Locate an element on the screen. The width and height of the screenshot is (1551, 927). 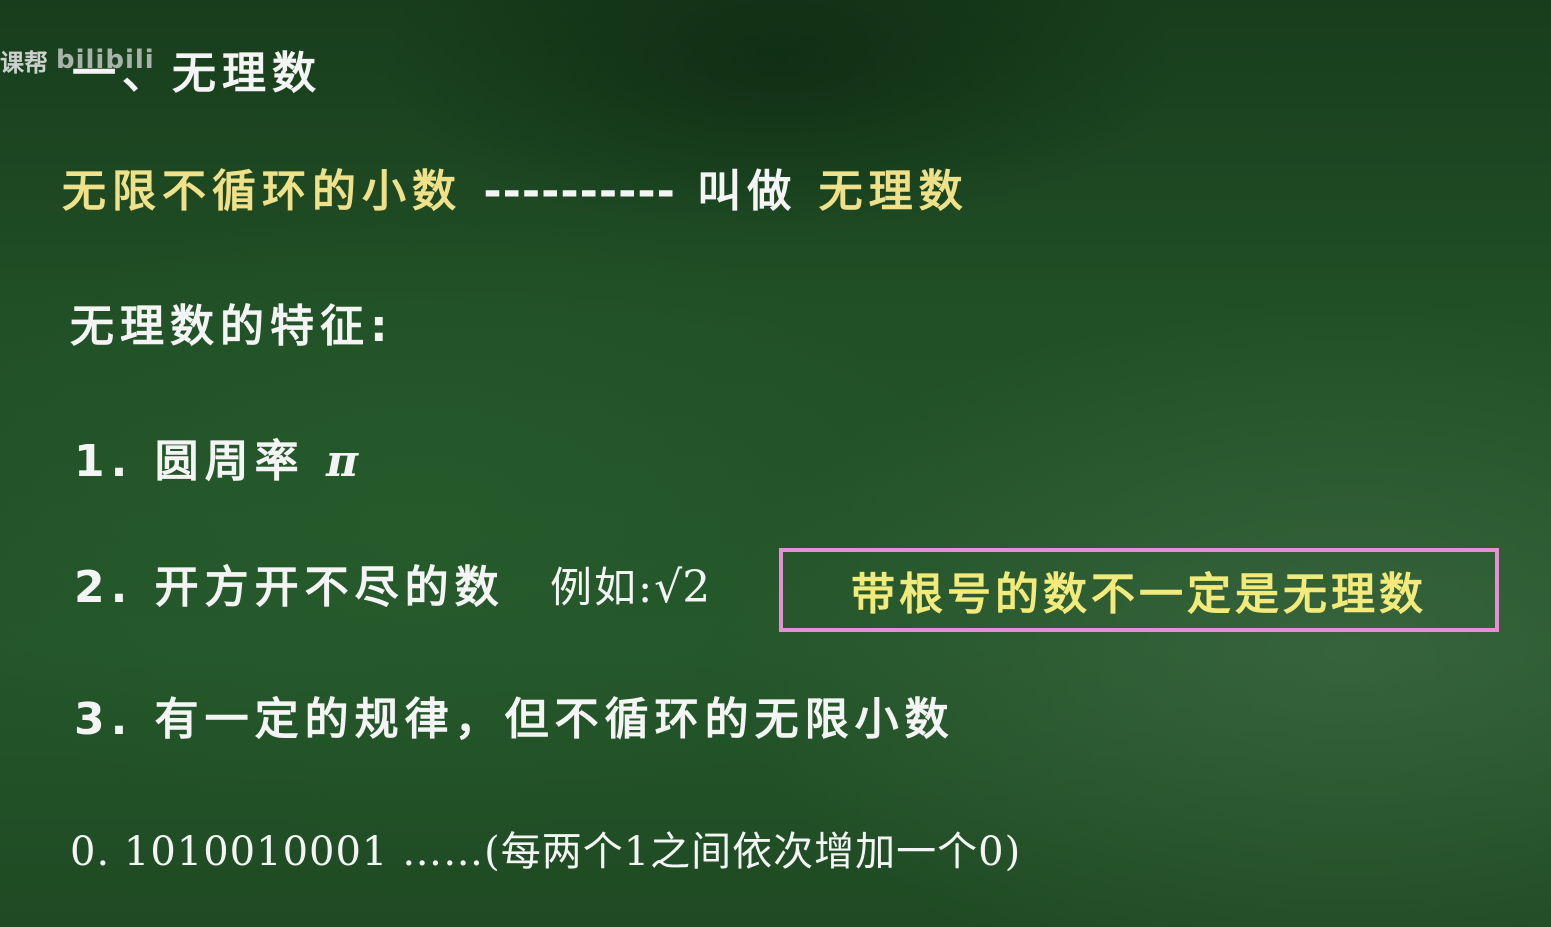
definition-verb: 叫做 is located at coordinates (747, 191).